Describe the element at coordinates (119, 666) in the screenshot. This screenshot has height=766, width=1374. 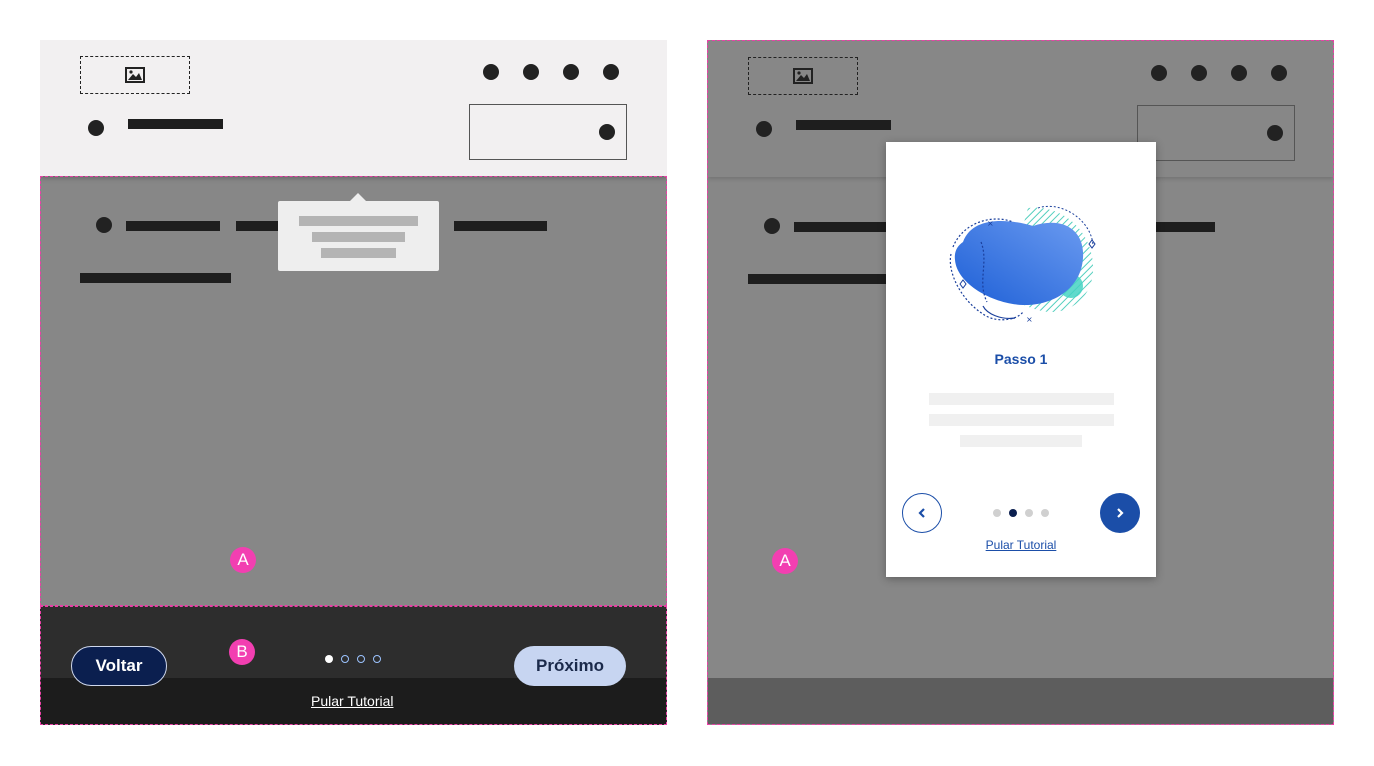
I see `back-button: Voltar` at that location.